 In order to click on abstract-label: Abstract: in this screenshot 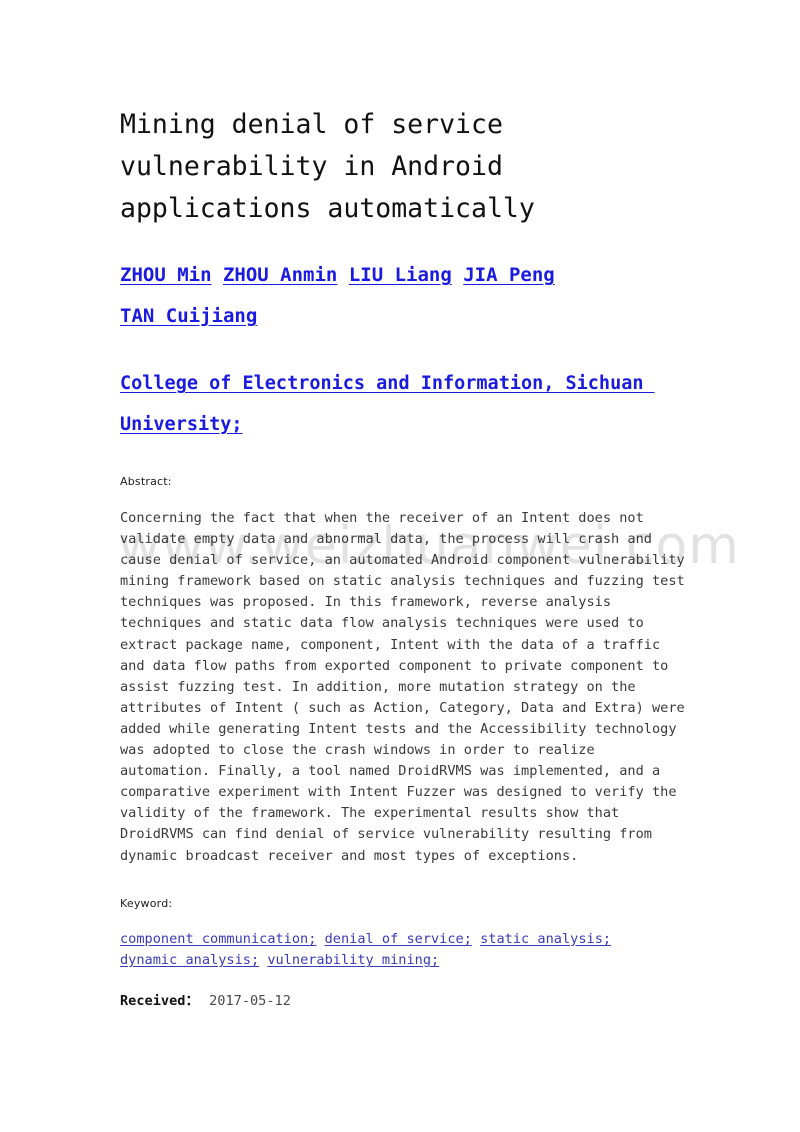, I will do `click(146, 481)`.